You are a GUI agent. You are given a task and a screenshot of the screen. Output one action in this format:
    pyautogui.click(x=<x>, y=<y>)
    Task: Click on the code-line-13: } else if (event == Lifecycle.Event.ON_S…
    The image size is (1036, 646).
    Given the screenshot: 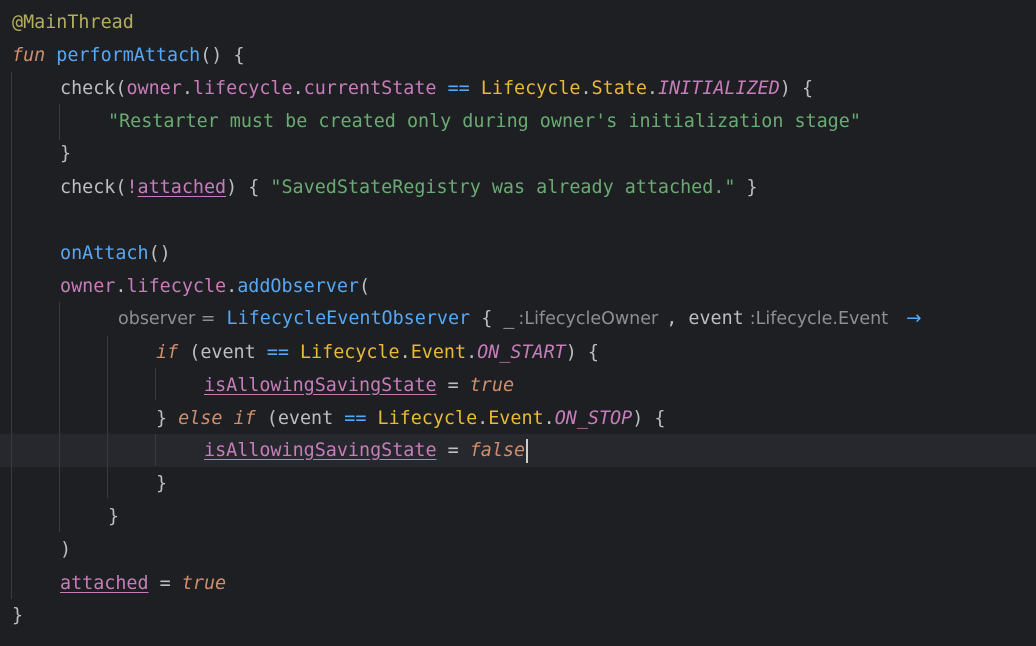 What is the action you would take?
    pyautogui.click(x=410, y=418)
    